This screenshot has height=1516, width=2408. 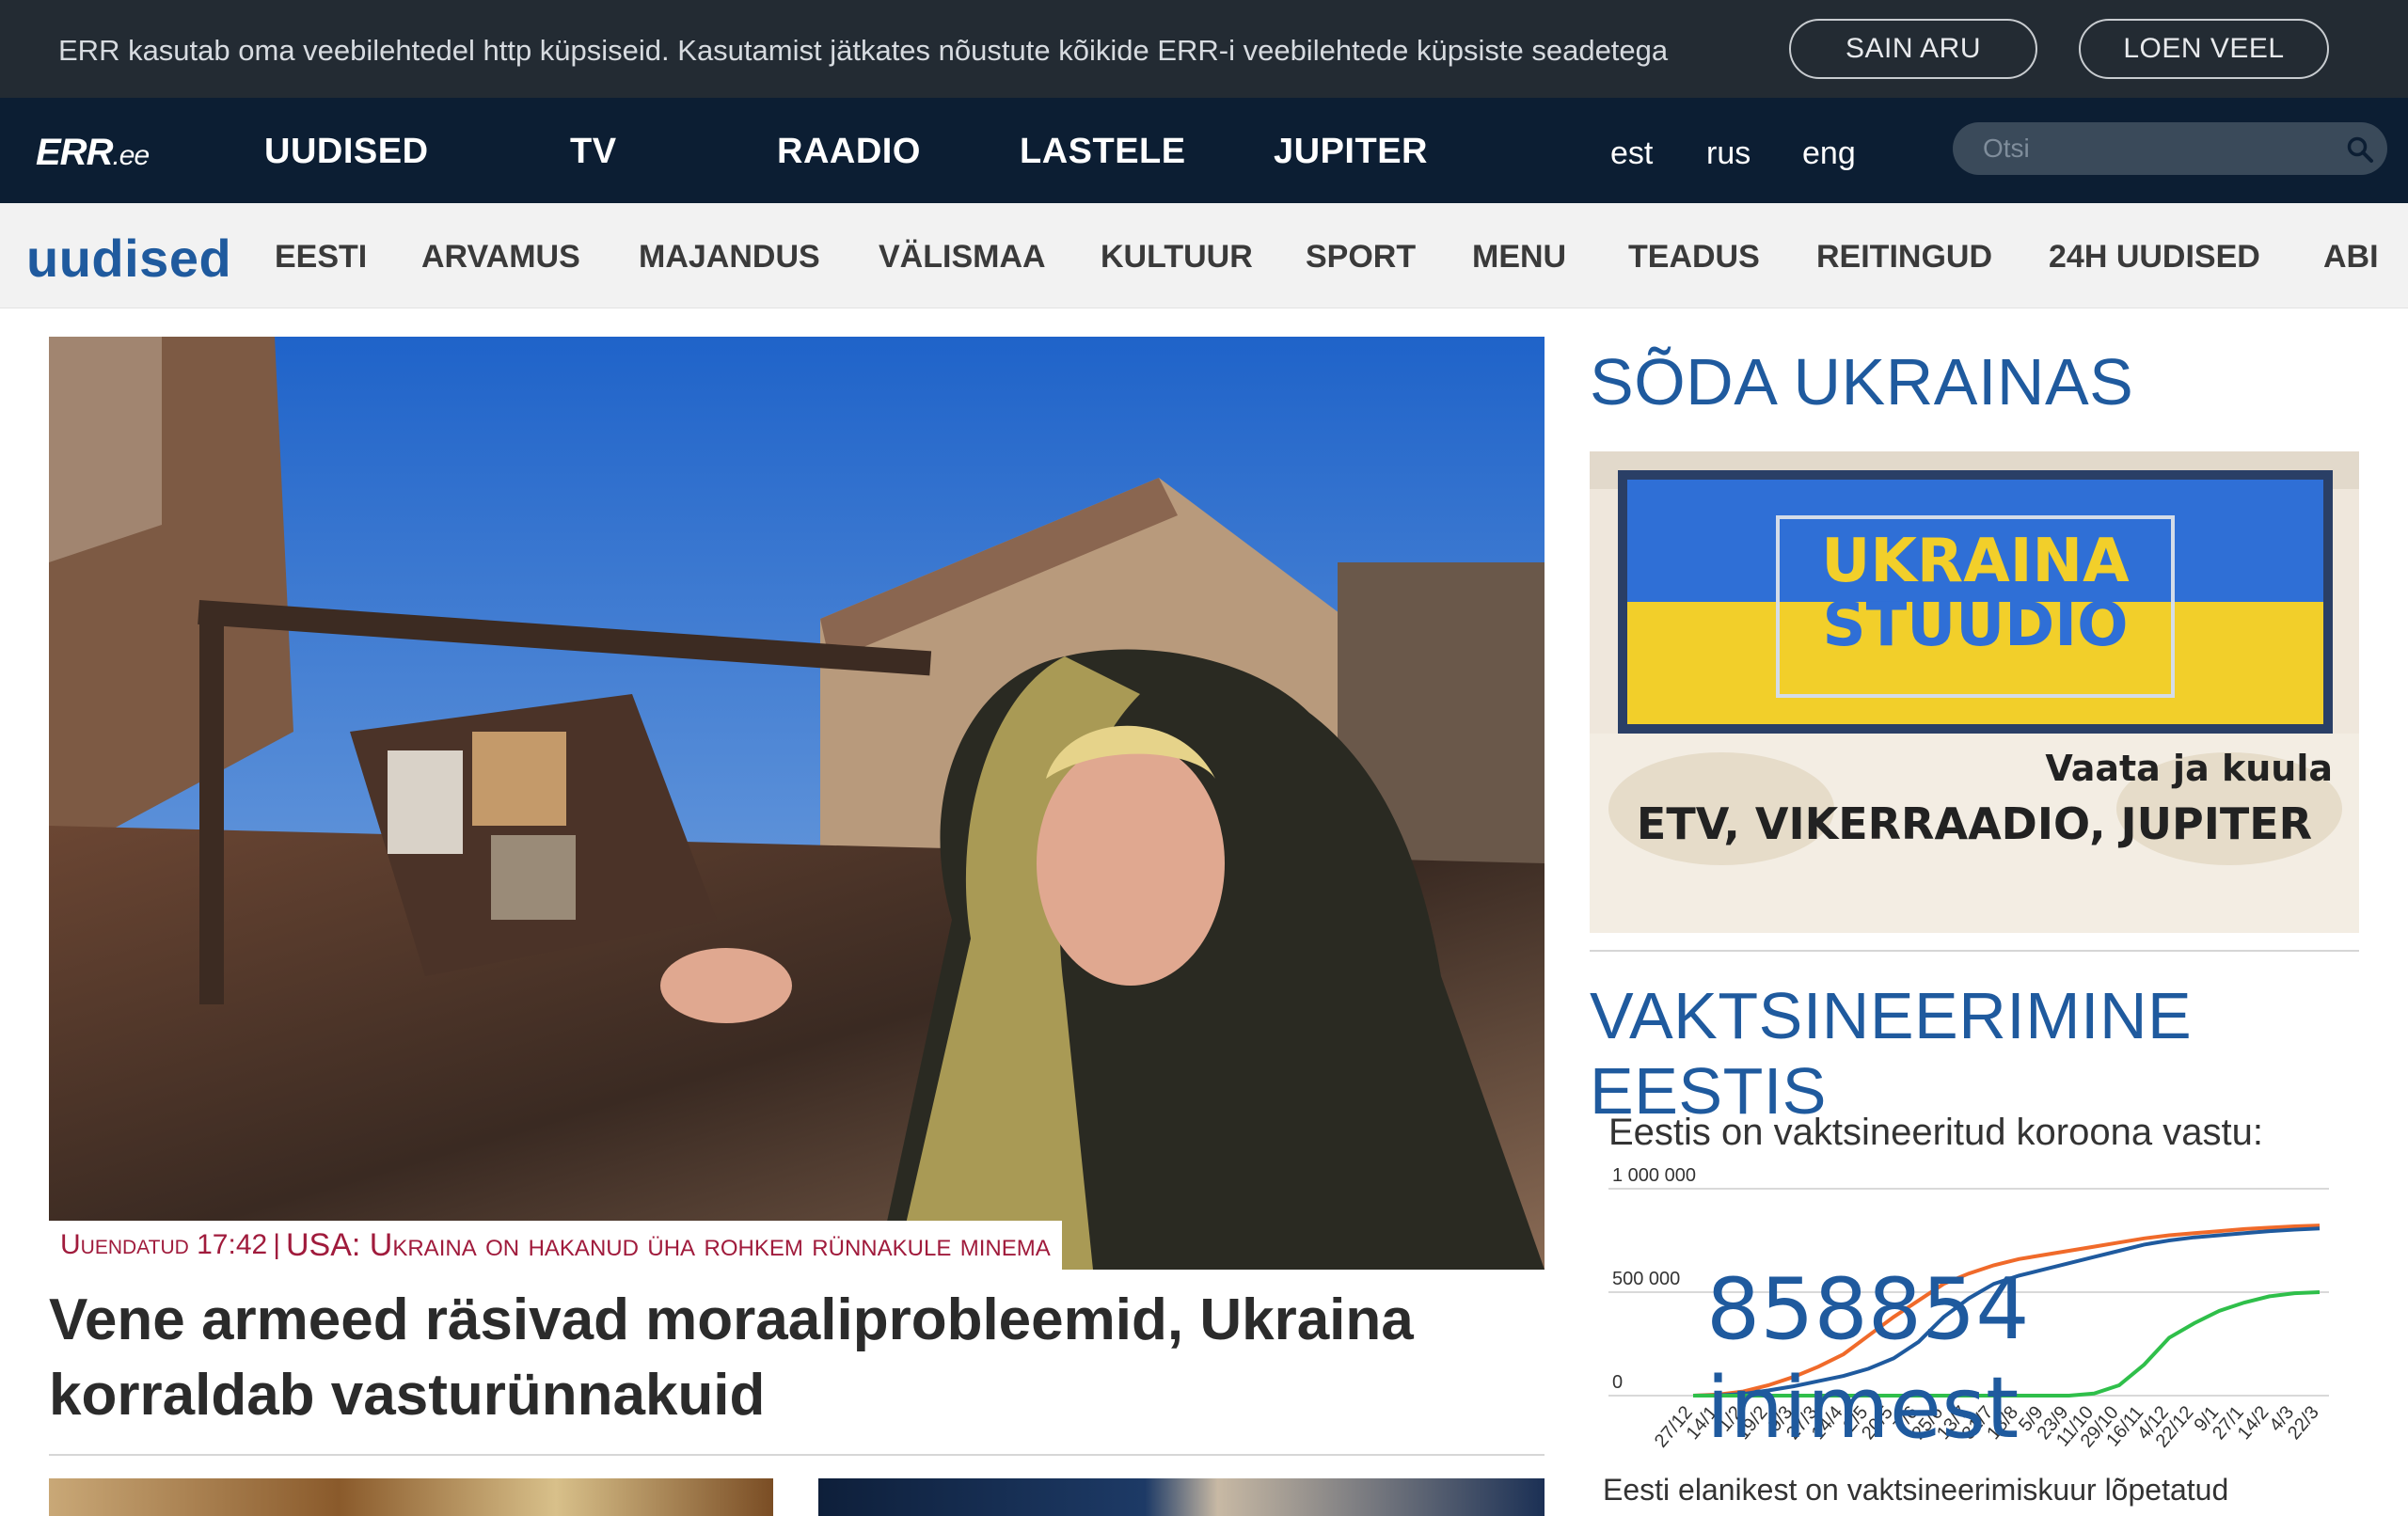 I want to click on promo-sub2: ETV, VIKERRAADIO, JUPITER, so click(x=1975, y=823).